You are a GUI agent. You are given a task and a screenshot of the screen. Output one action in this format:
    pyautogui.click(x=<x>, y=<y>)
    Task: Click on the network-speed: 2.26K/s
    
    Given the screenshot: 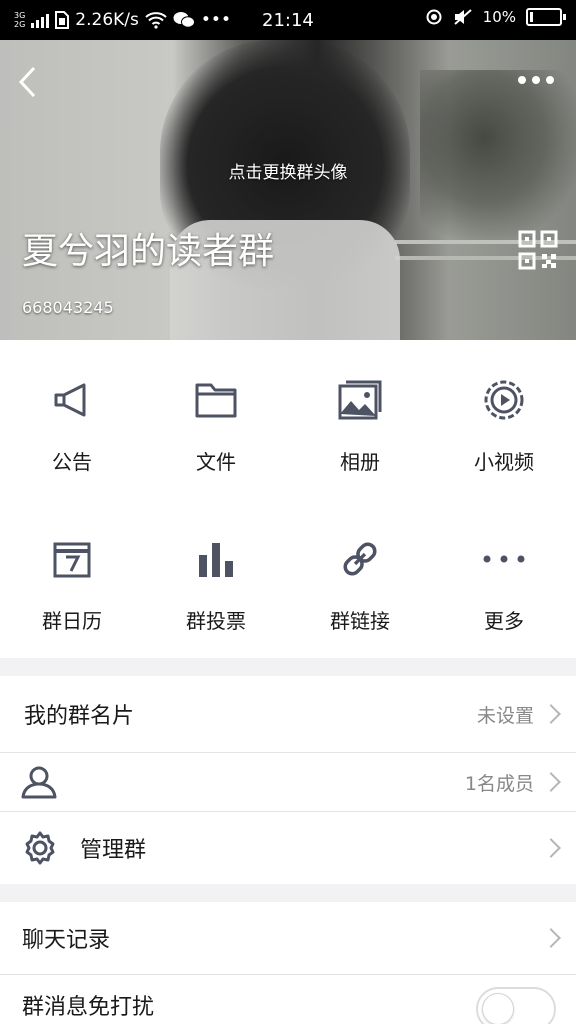 What is the action you would take?
    pyautogui.click(x=107, y=20)
    